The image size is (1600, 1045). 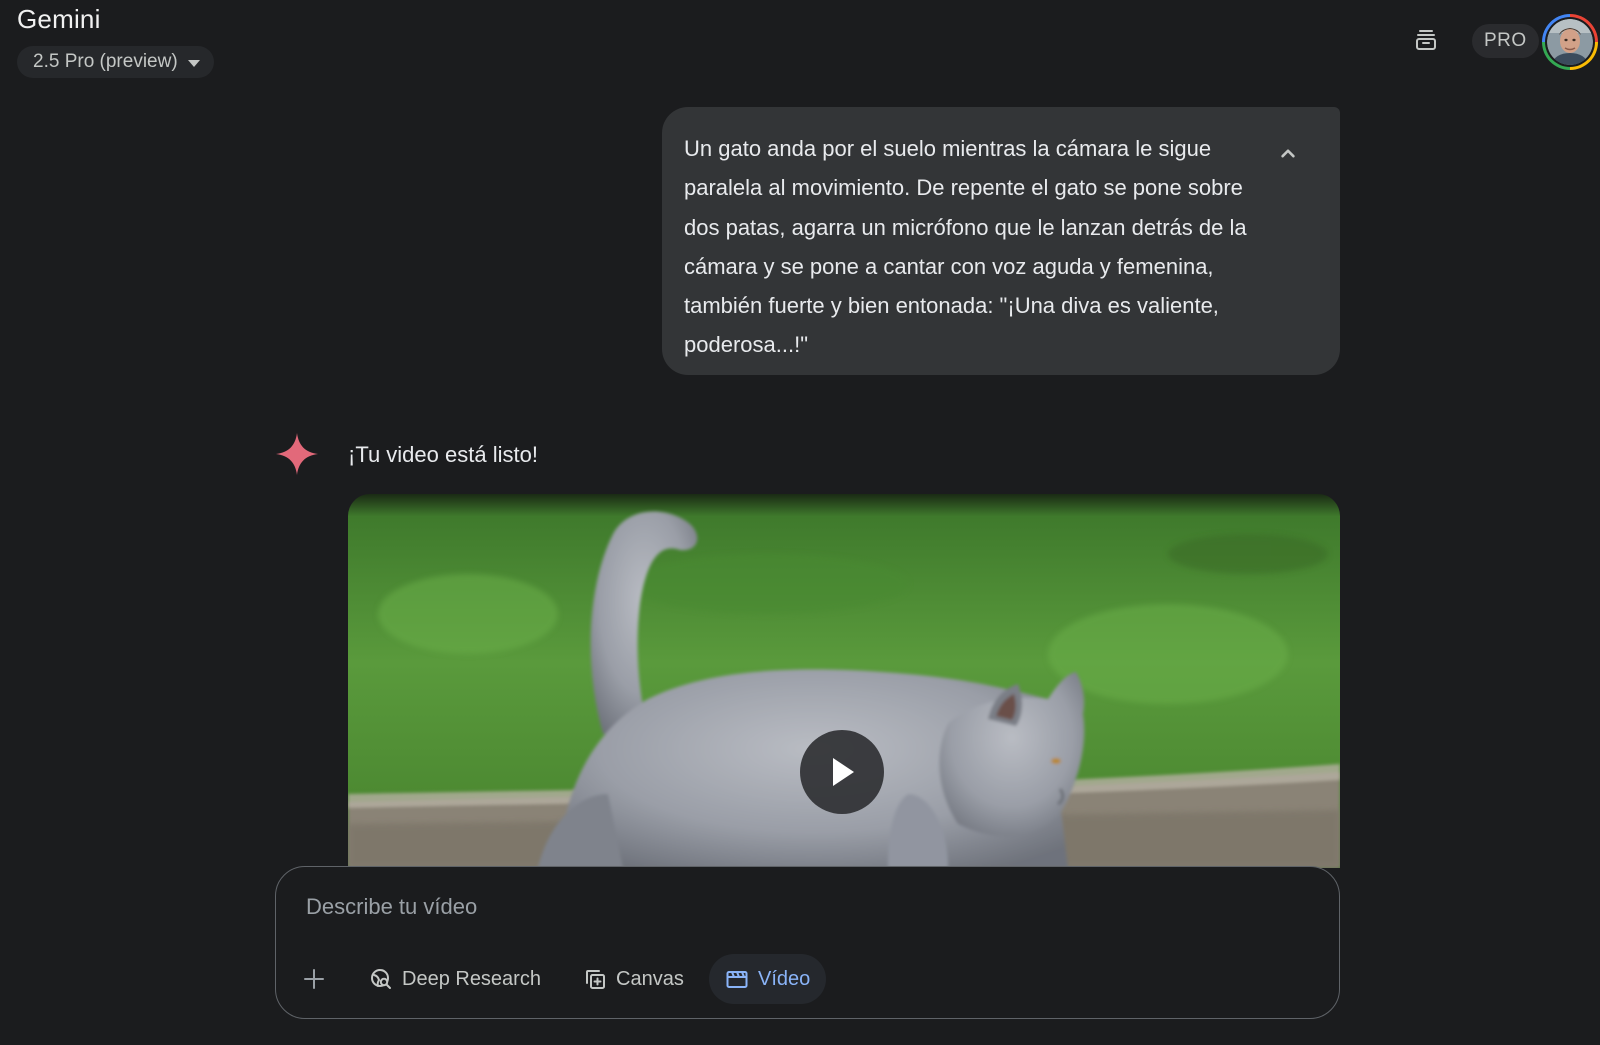 I want to click on gemini-spark-icon, so click(x=297, y=454).